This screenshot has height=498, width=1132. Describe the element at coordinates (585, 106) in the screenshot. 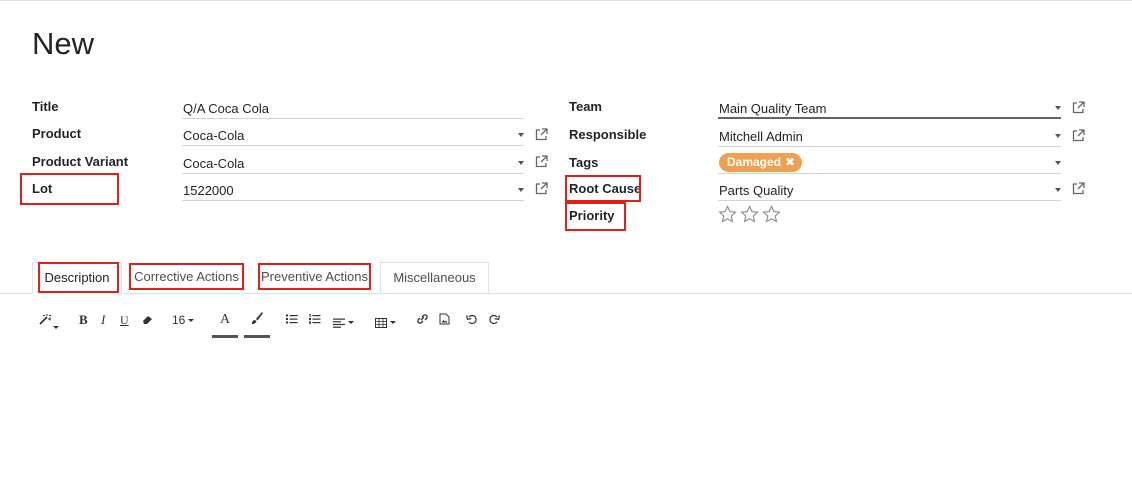

I see `team-label: Team` at that location.